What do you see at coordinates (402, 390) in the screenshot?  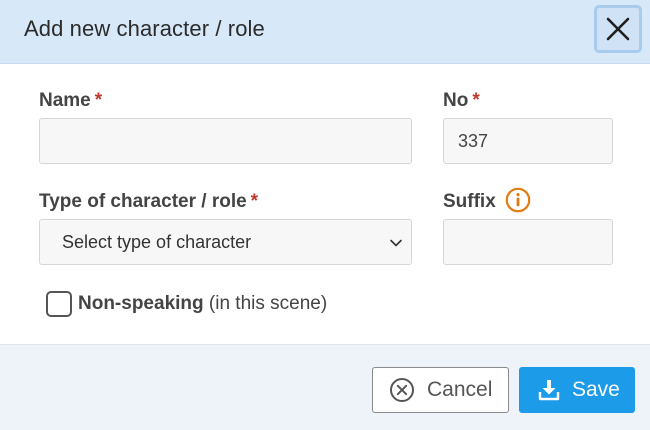 I see `cancel-circle-x-icon` at bounding box center [402, 390].